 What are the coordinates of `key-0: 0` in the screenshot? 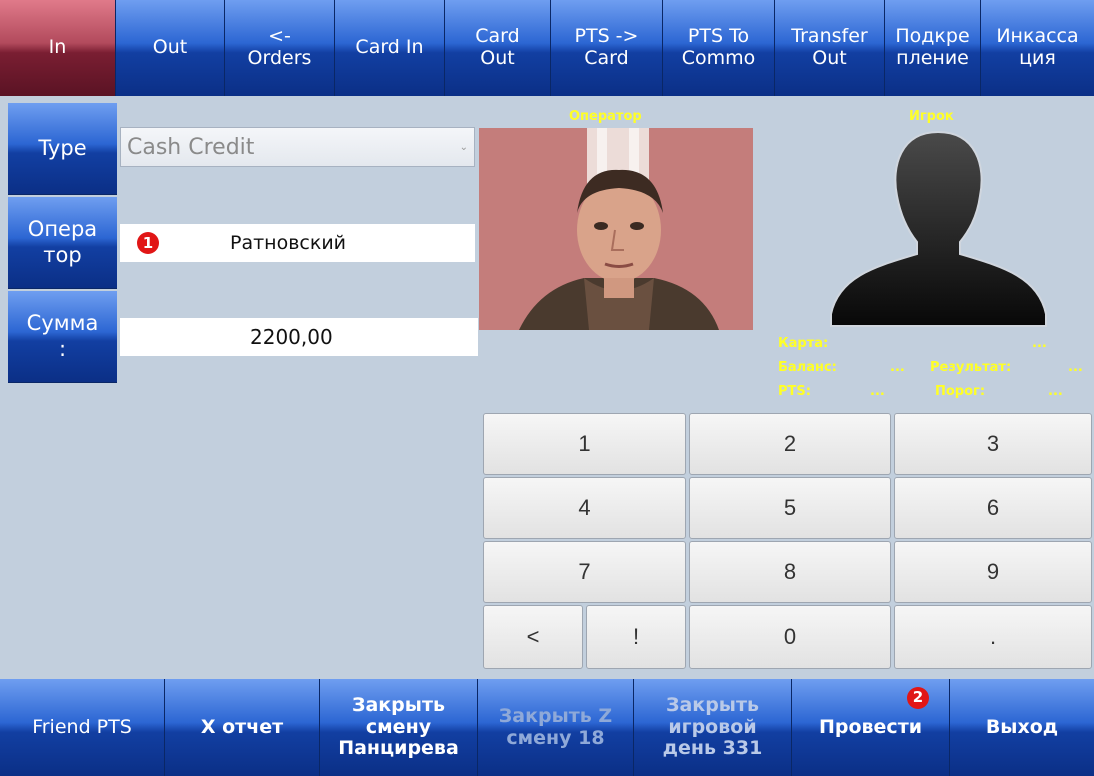 It's located at (790, 637).